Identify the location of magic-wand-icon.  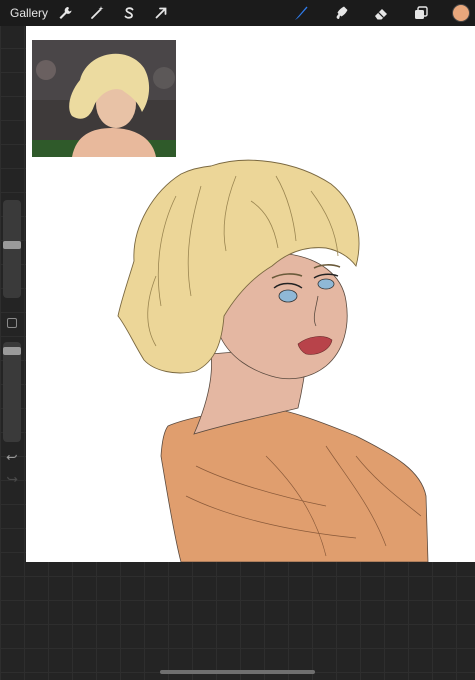
(97, 13).